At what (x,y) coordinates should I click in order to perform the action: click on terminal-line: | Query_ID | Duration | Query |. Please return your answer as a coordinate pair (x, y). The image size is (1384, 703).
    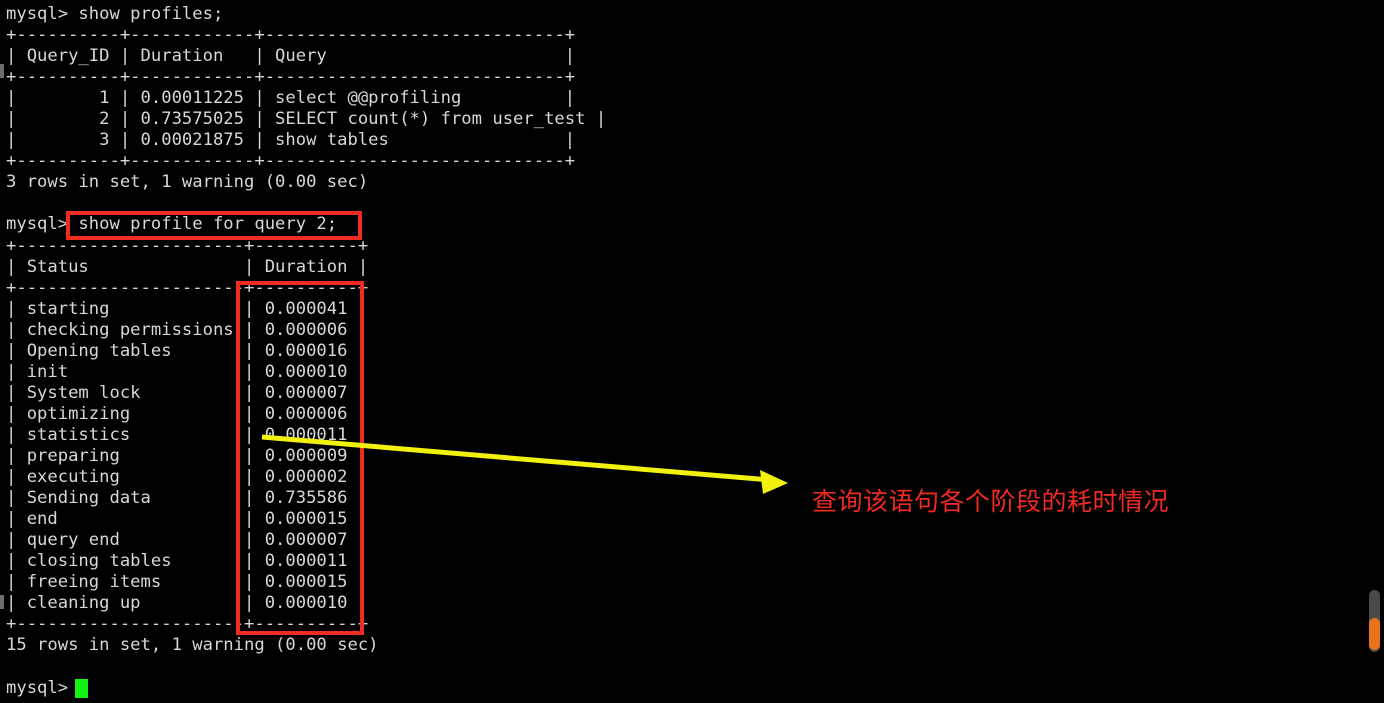
    Looking at the image, I should click on (291, 56).